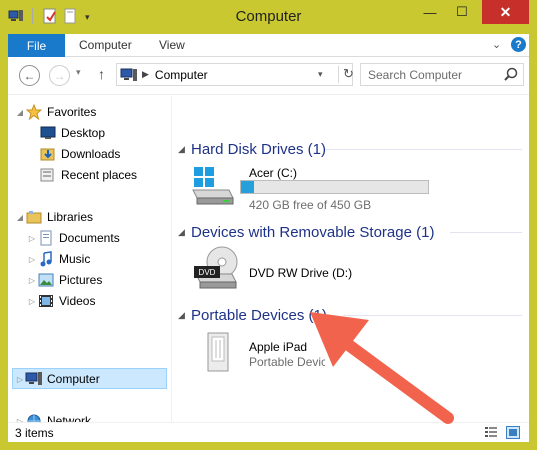 This screenshot has width=537, height=450. What do you see at coordinates (34, 433) in the screenshot?
I see `item-count: 3 items` at bounding box center [34, 433].